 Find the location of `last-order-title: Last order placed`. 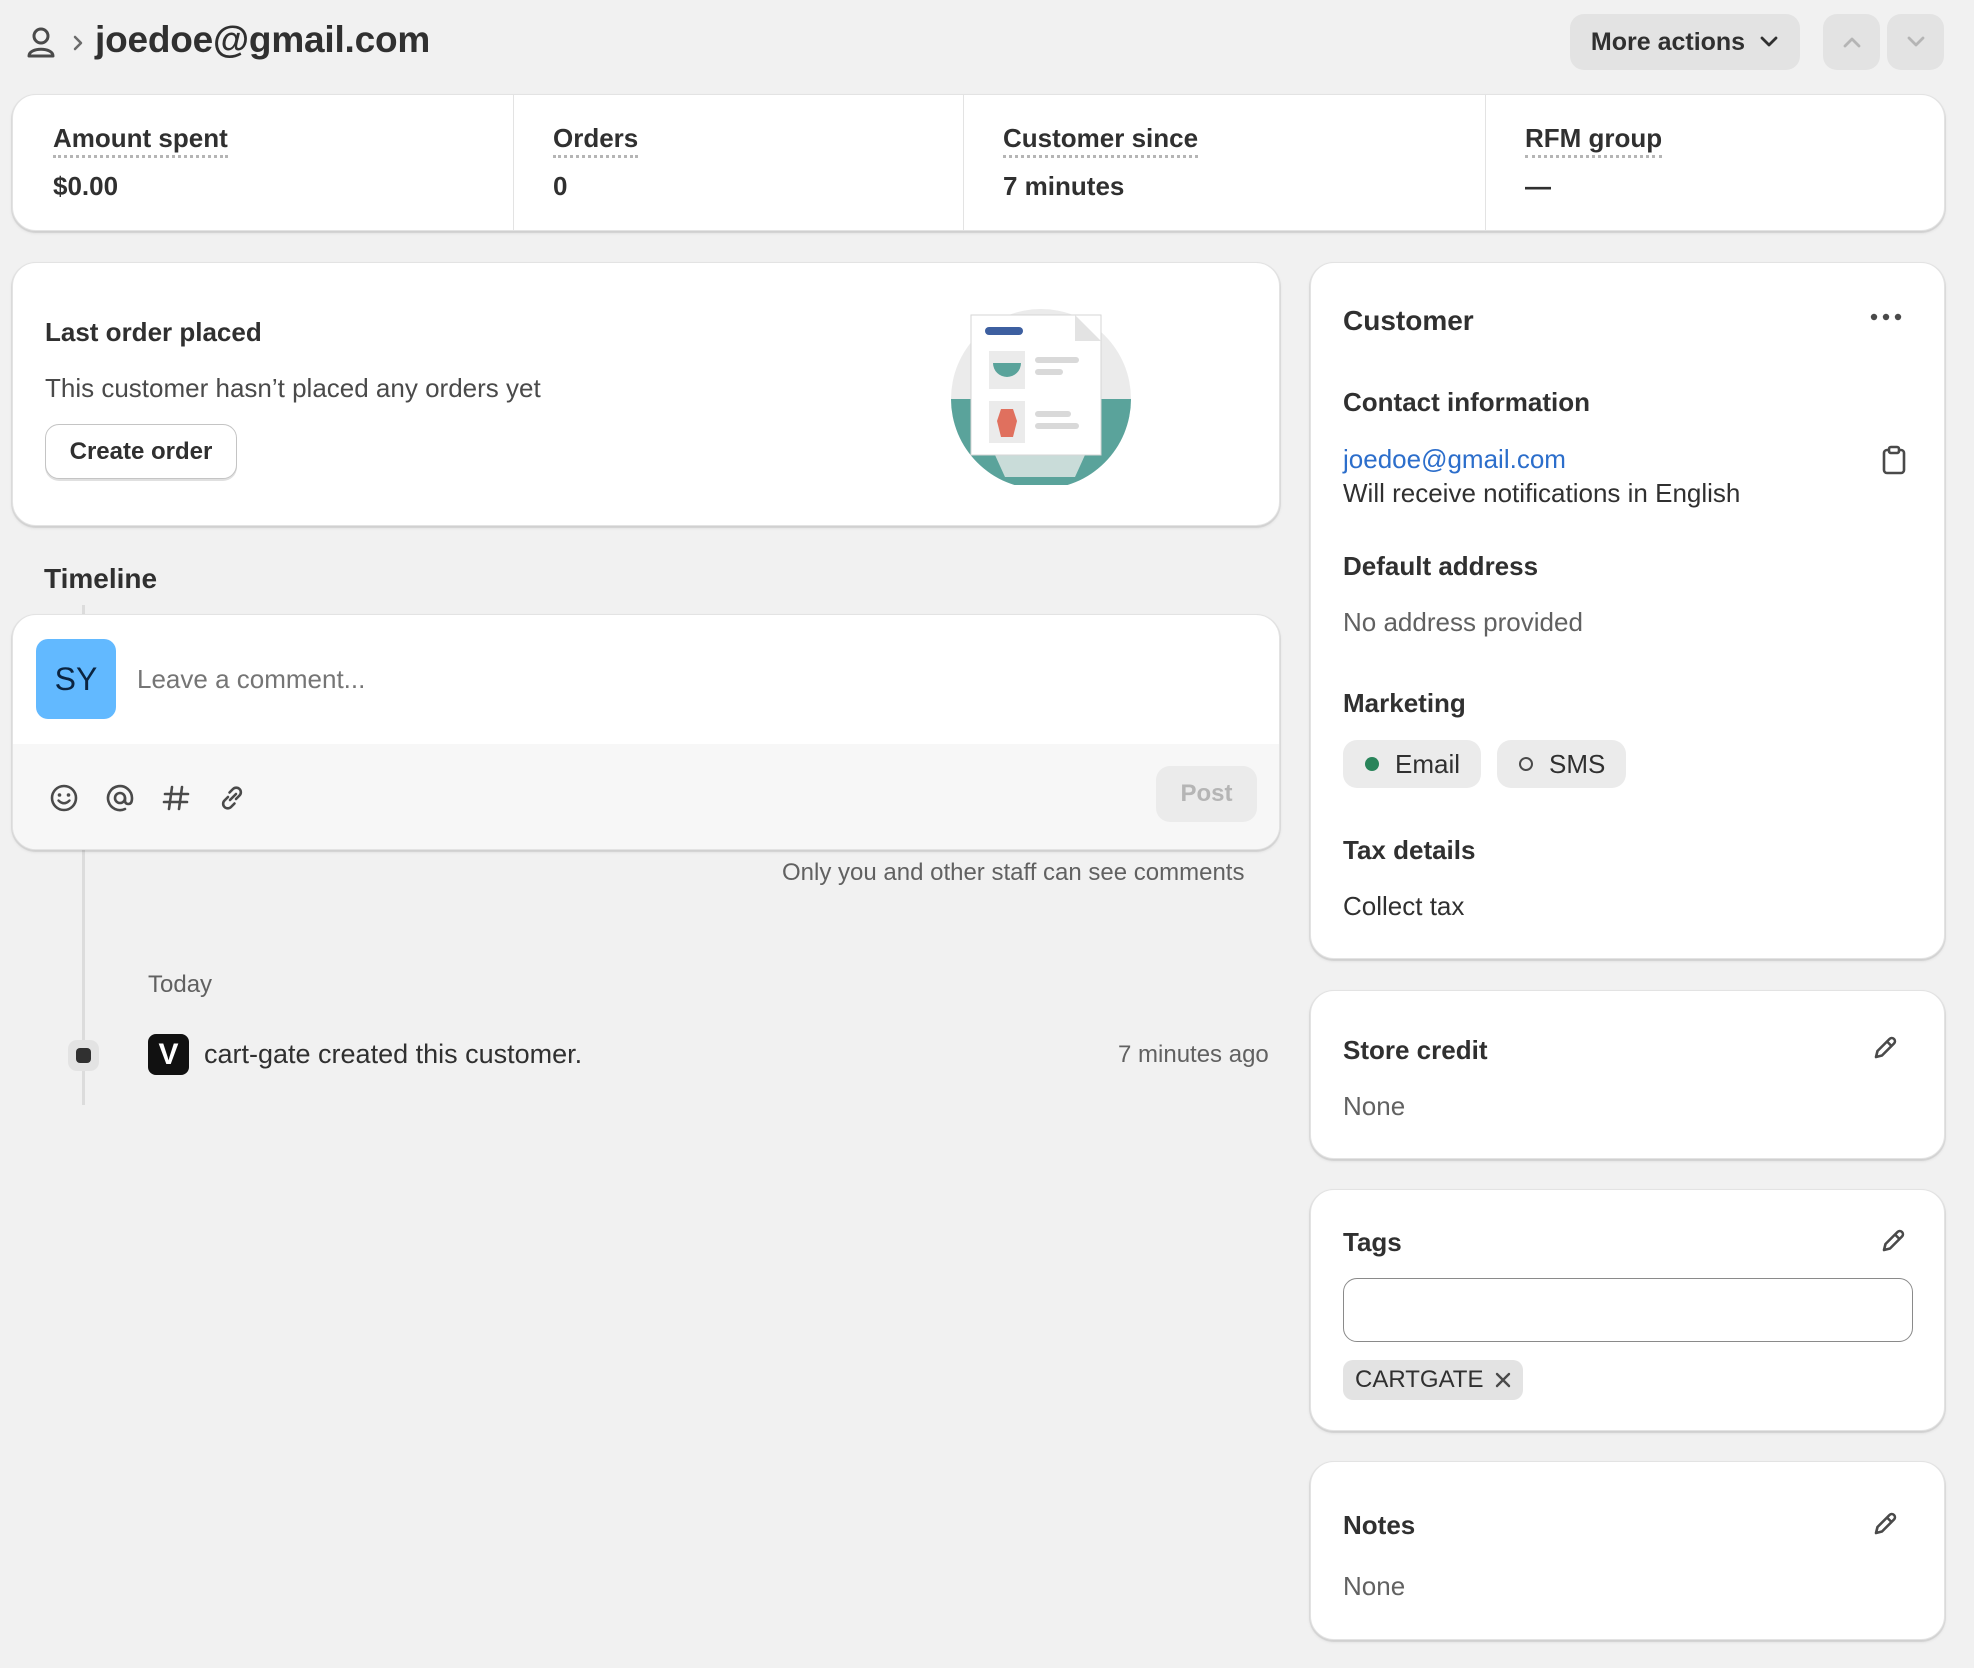

last-order-title: Last order placed is located at coordinates (153, 332).